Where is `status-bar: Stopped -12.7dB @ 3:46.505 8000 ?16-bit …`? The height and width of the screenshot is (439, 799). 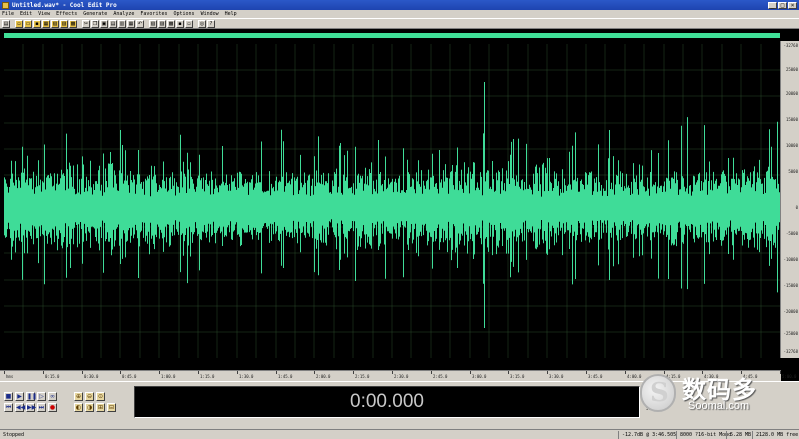 status-bar: Stopped -12.7dB @ 3:46.505 8000 ?16-bit … is located at coordinates (399, 434).